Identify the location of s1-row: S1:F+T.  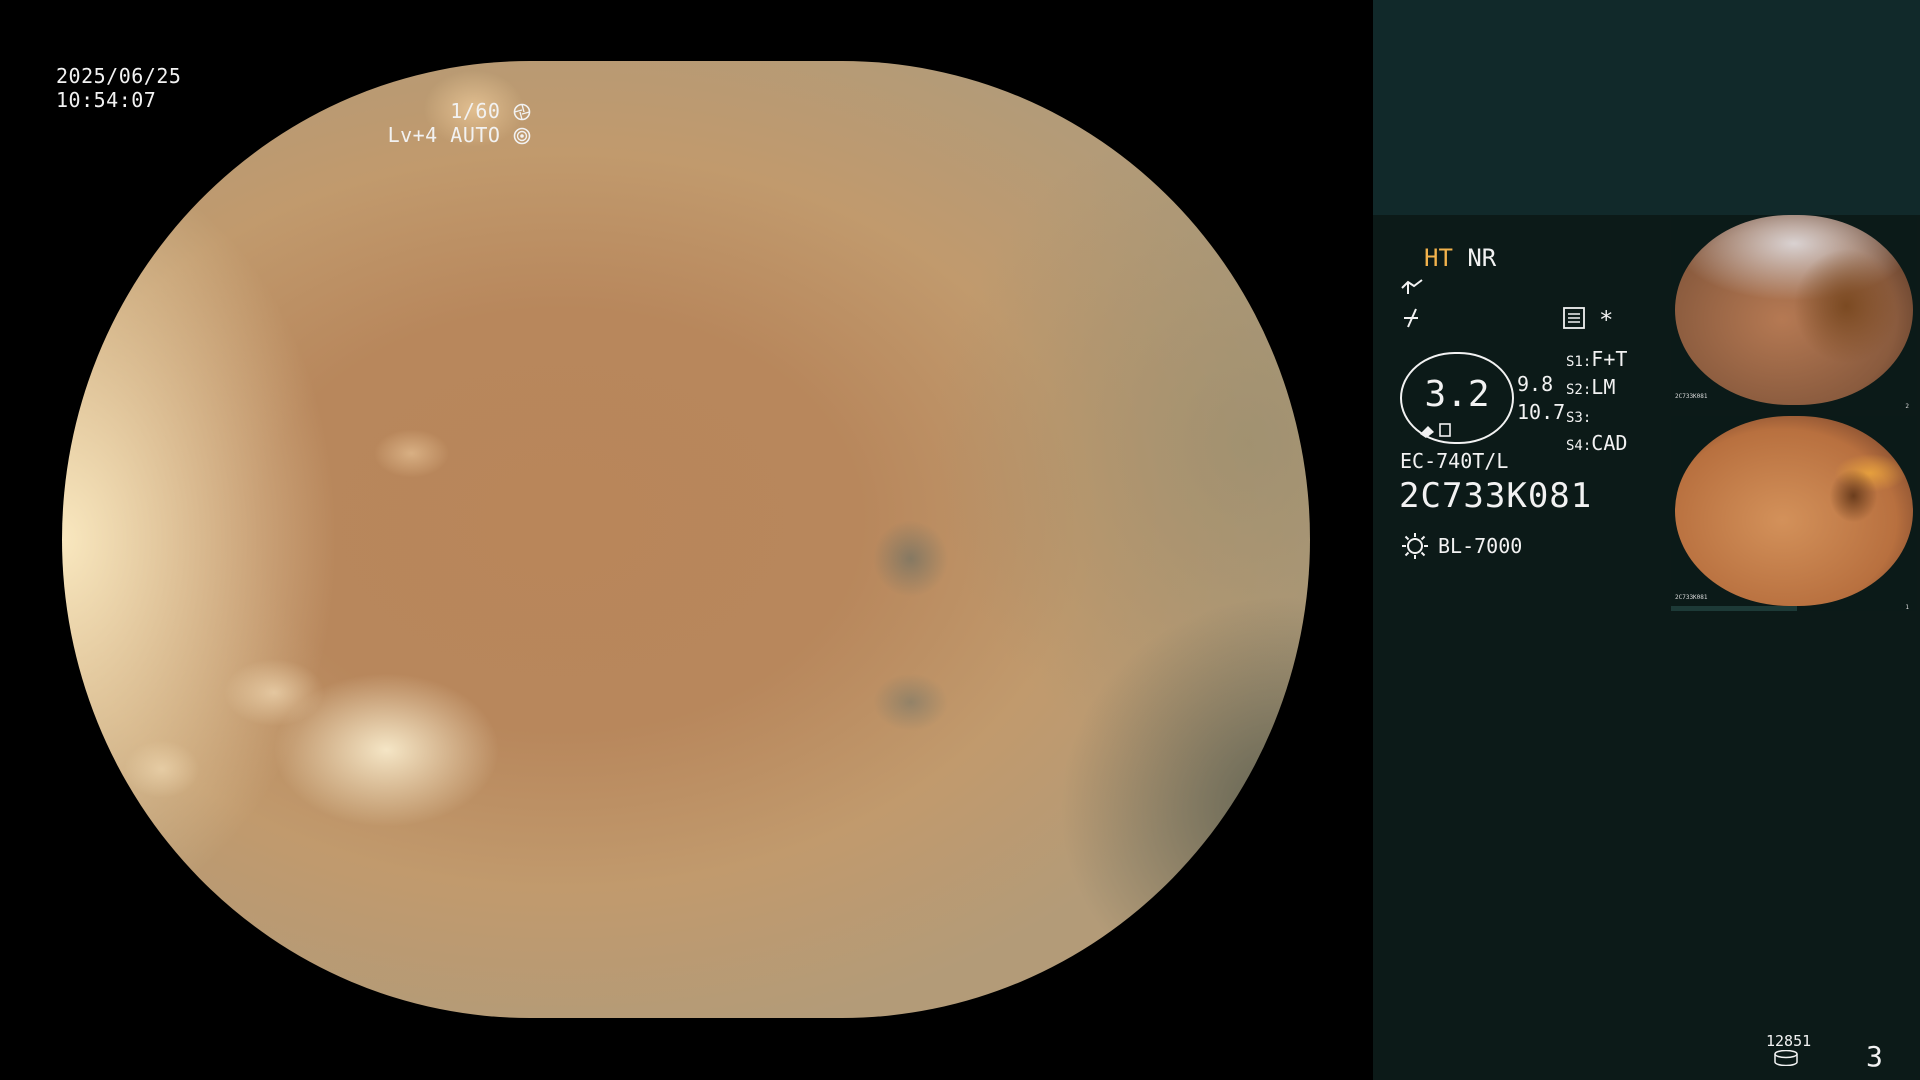
(1596, 361).